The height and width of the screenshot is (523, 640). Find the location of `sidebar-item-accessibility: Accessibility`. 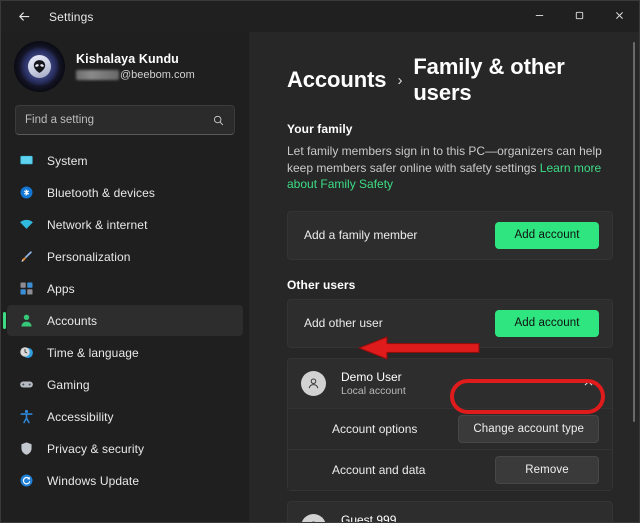

sidebar-item-accessibility: Accessibility is located at coordinates (125, 416).